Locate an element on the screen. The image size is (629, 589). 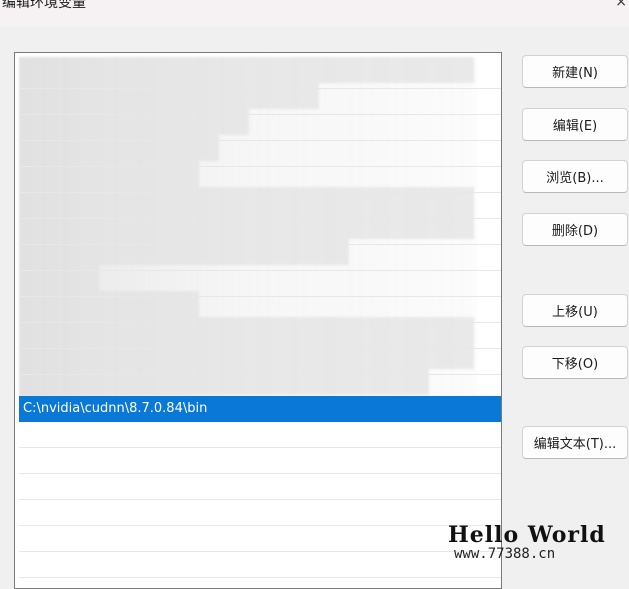
move-down-button: 下移(O) is located at coordinates (575, 362).